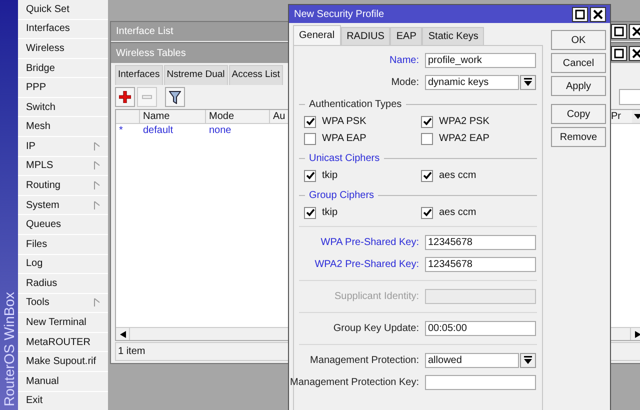 The height and width of the screenshot is (410, 640). What do you see at coordinates (255, 75) in the screenshot?
I see `tab: Access List` at bounding box center [255, 75].